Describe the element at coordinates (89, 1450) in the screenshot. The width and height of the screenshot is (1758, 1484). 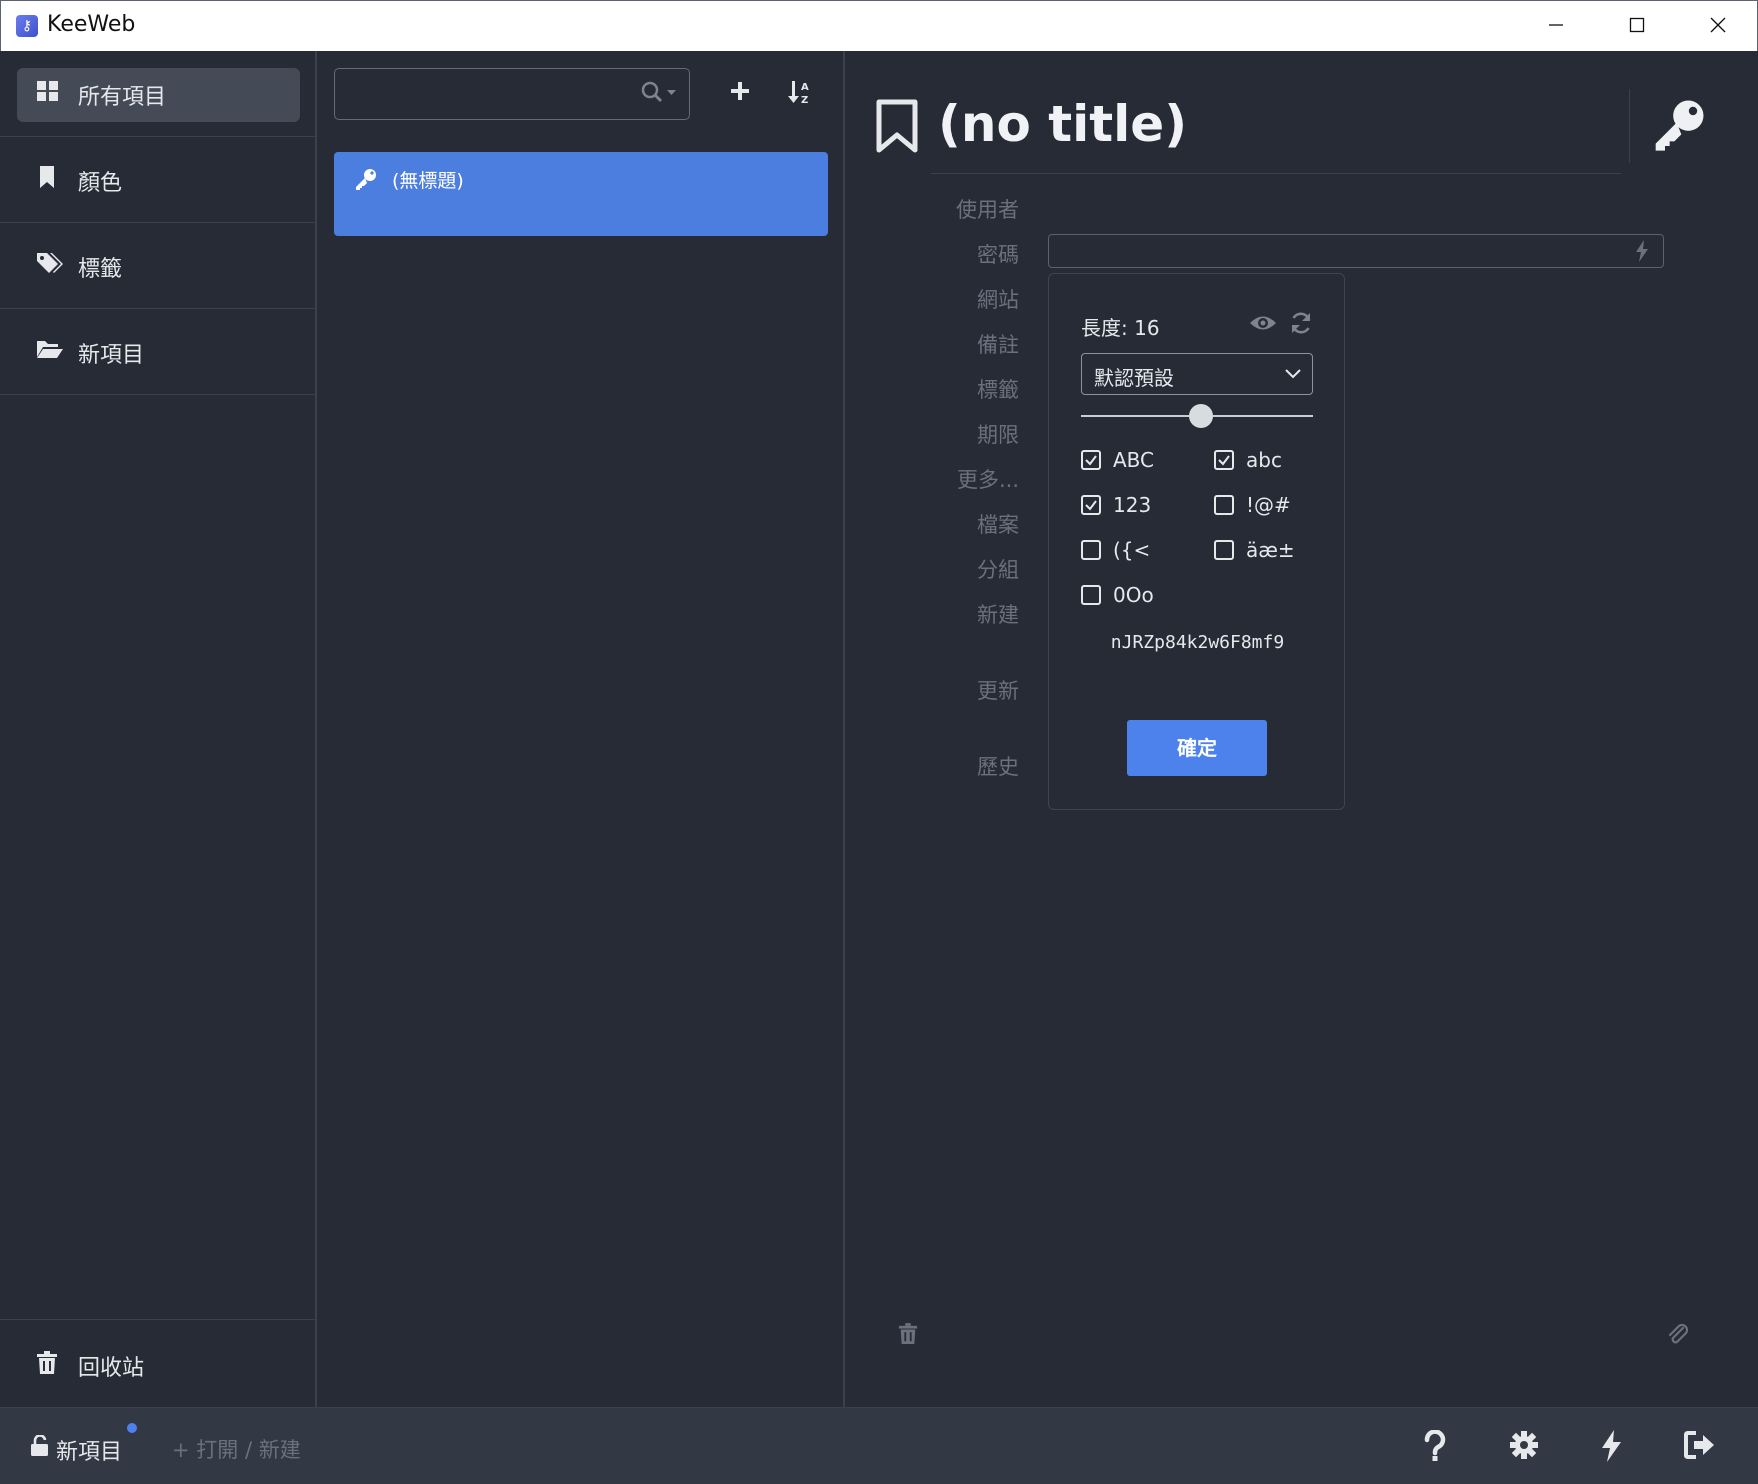
I see `open-file-label: 新項目` at that location.